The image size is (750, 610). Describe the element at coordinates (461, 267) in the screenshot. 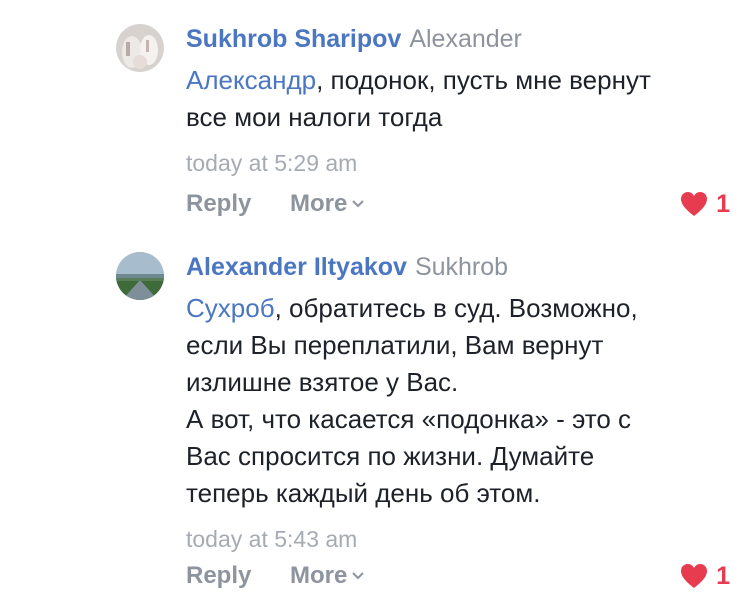

I see `reply-to-name: Sukhrob` at that location.